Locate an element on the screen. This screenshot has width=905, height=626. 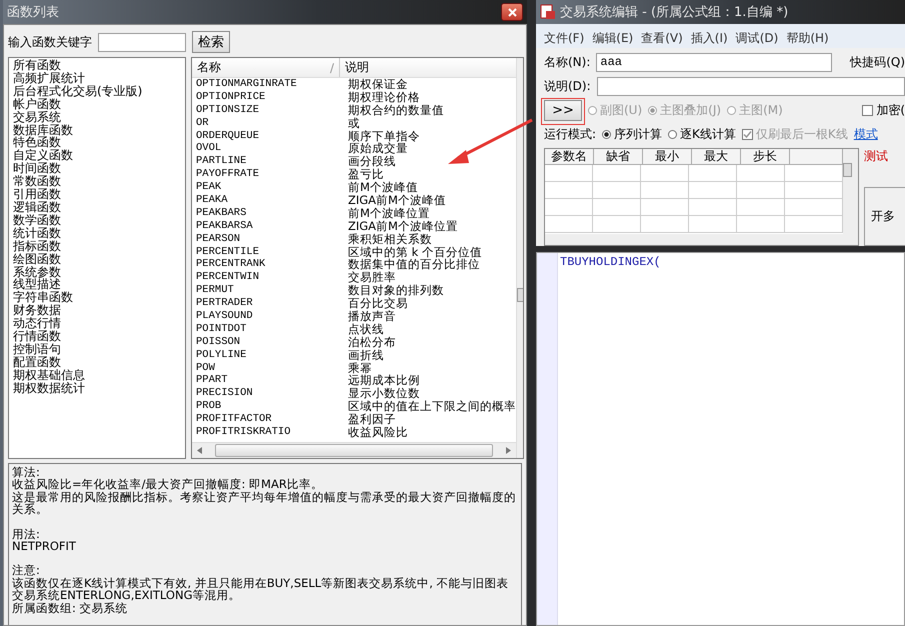
search-button: 检索 is located at coordinates (211, 42).